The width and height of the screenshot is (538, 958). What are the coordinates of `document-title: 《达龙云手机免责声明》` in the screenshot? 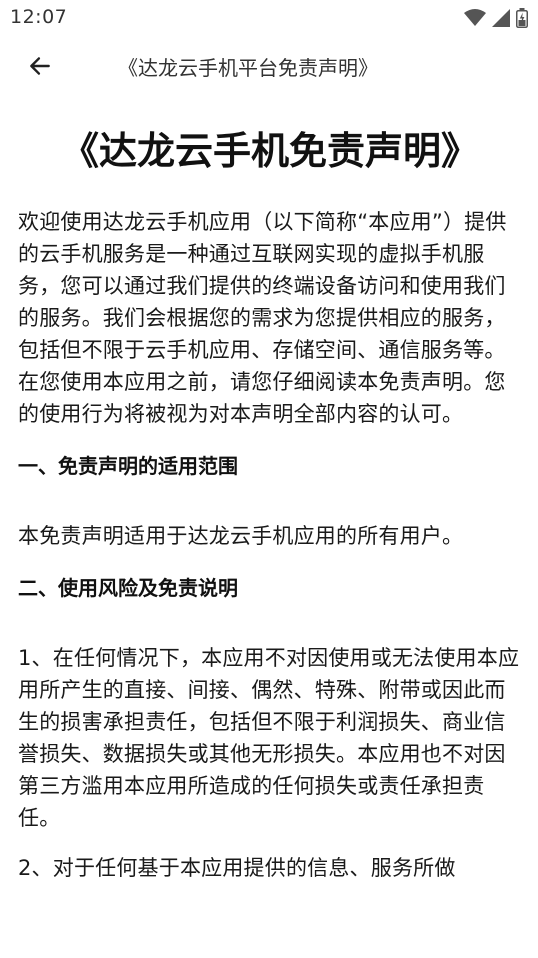 It's located at (269, 151).